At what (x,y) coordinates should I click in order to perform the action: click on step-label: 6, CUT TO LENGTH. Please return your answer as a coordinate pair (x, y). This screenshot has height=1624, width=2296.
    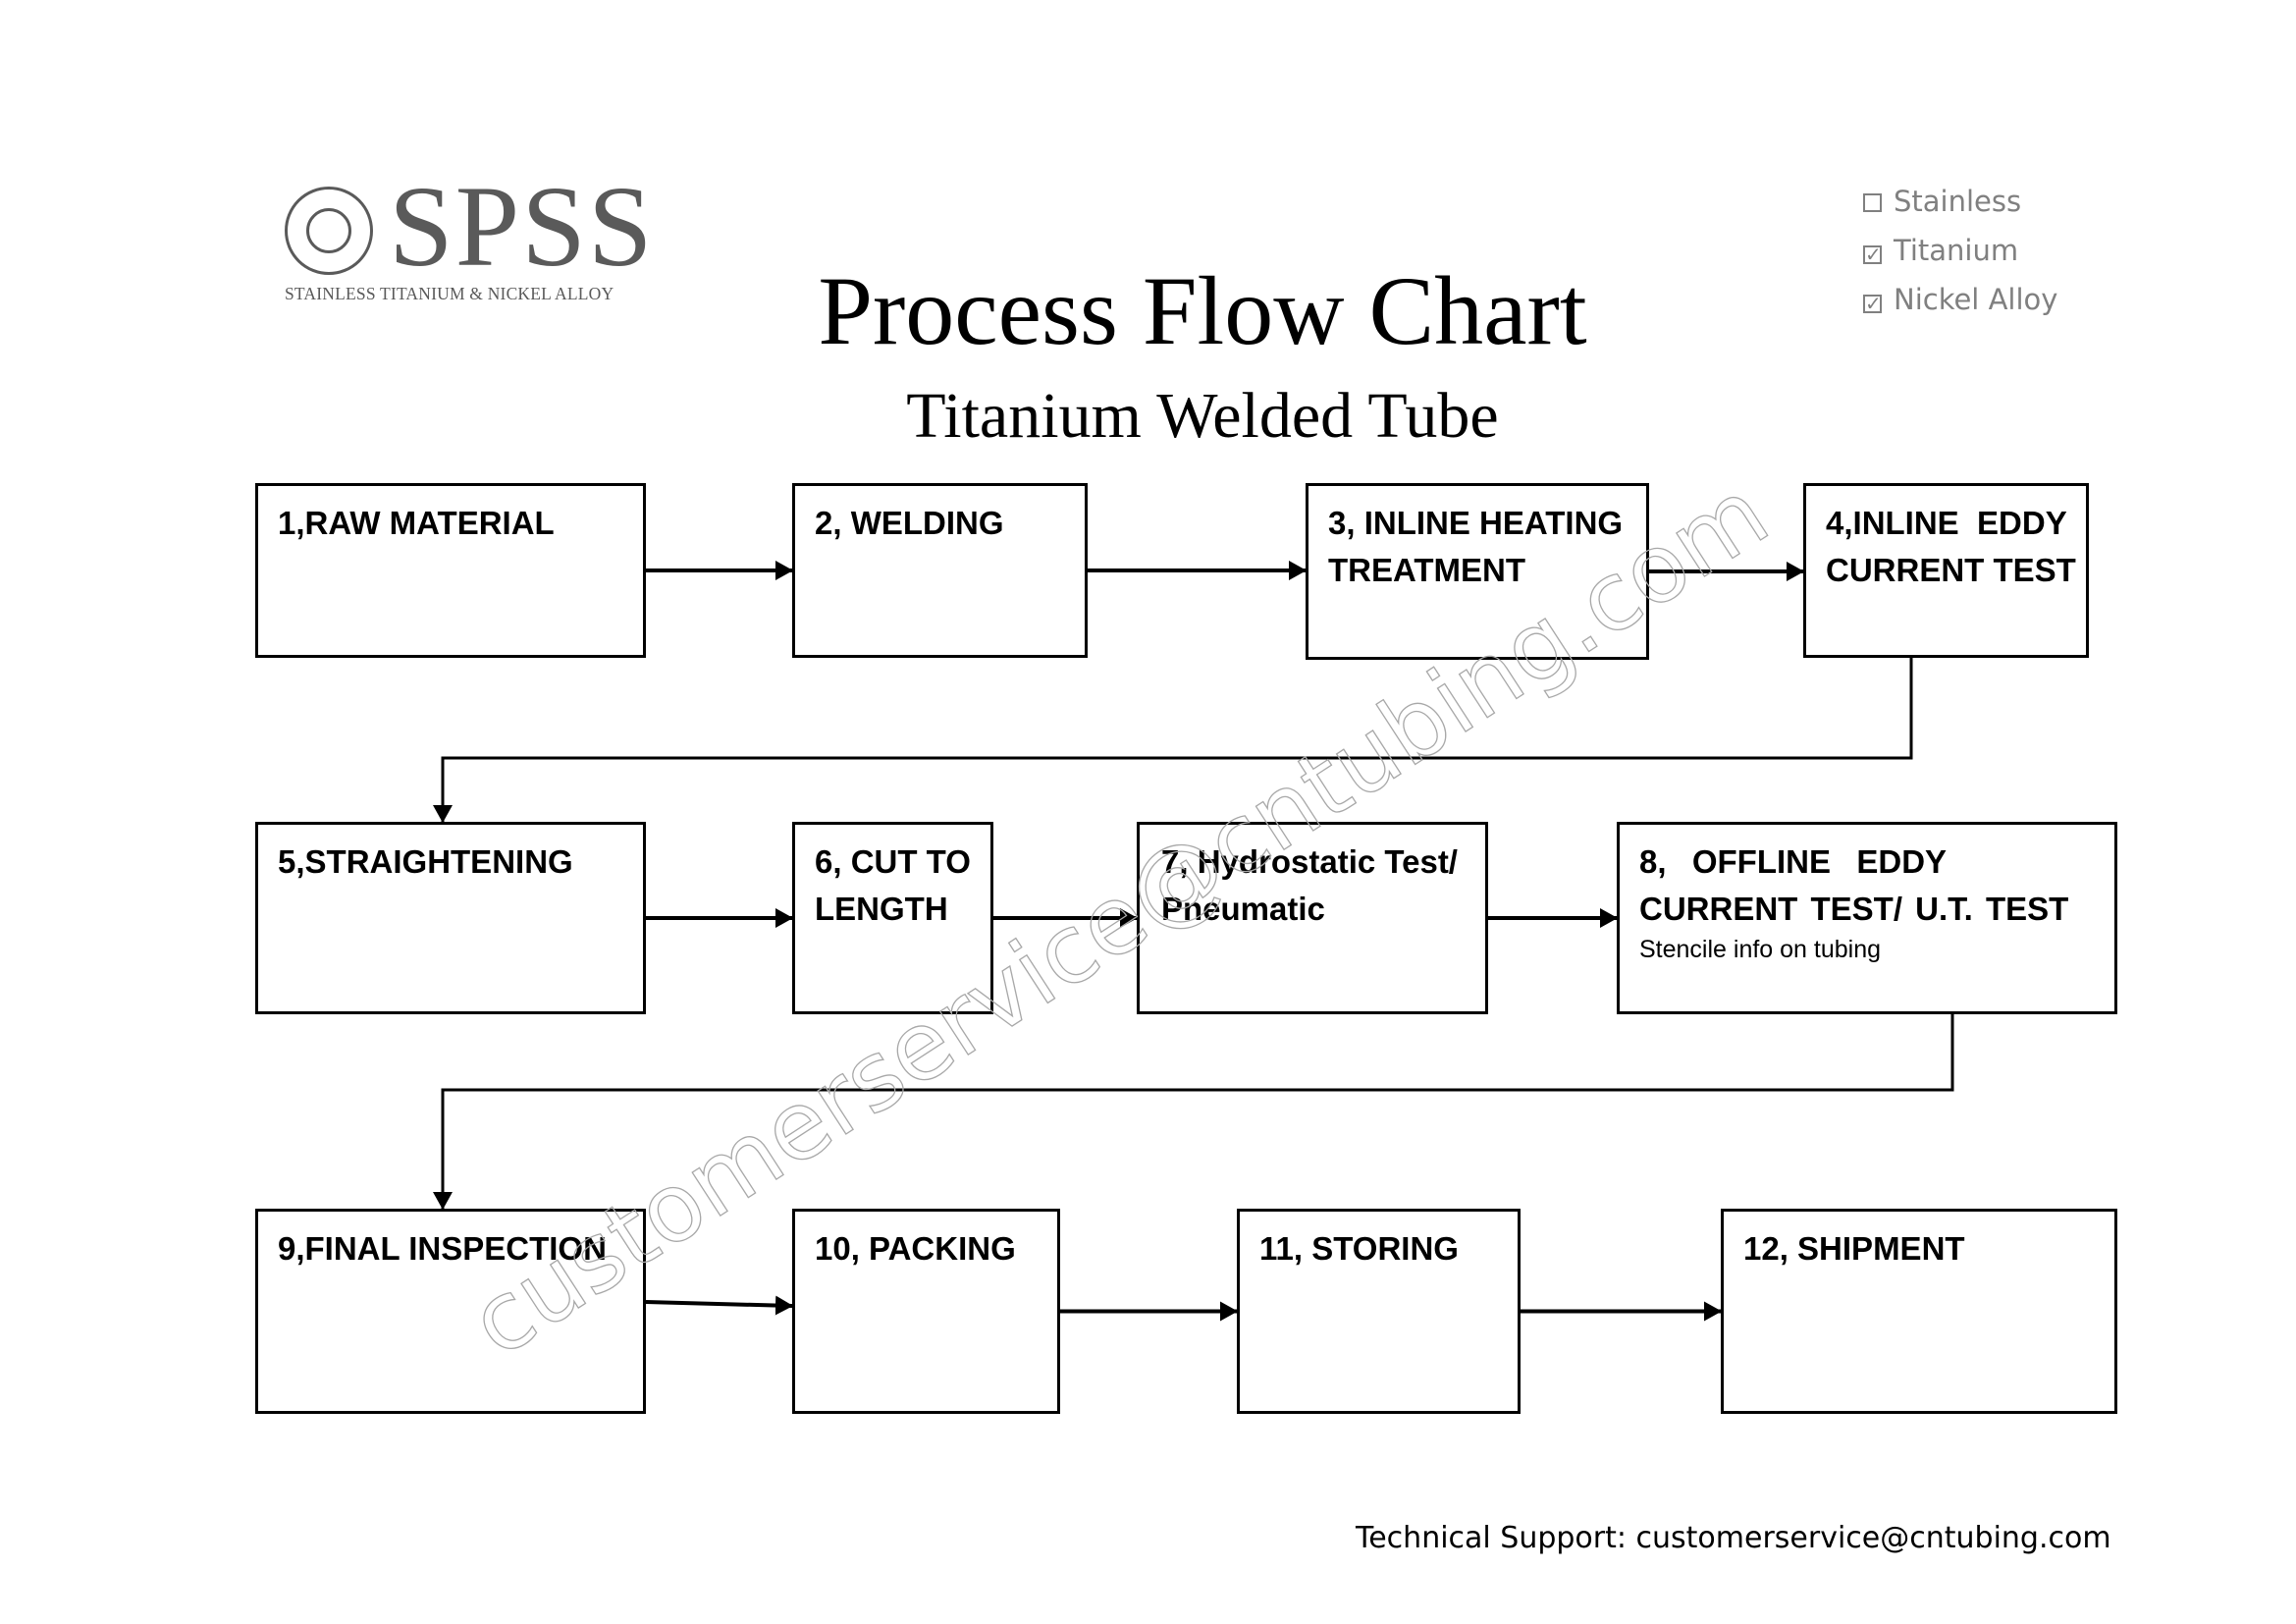
    Looking at the image, I should click on (893, 885).